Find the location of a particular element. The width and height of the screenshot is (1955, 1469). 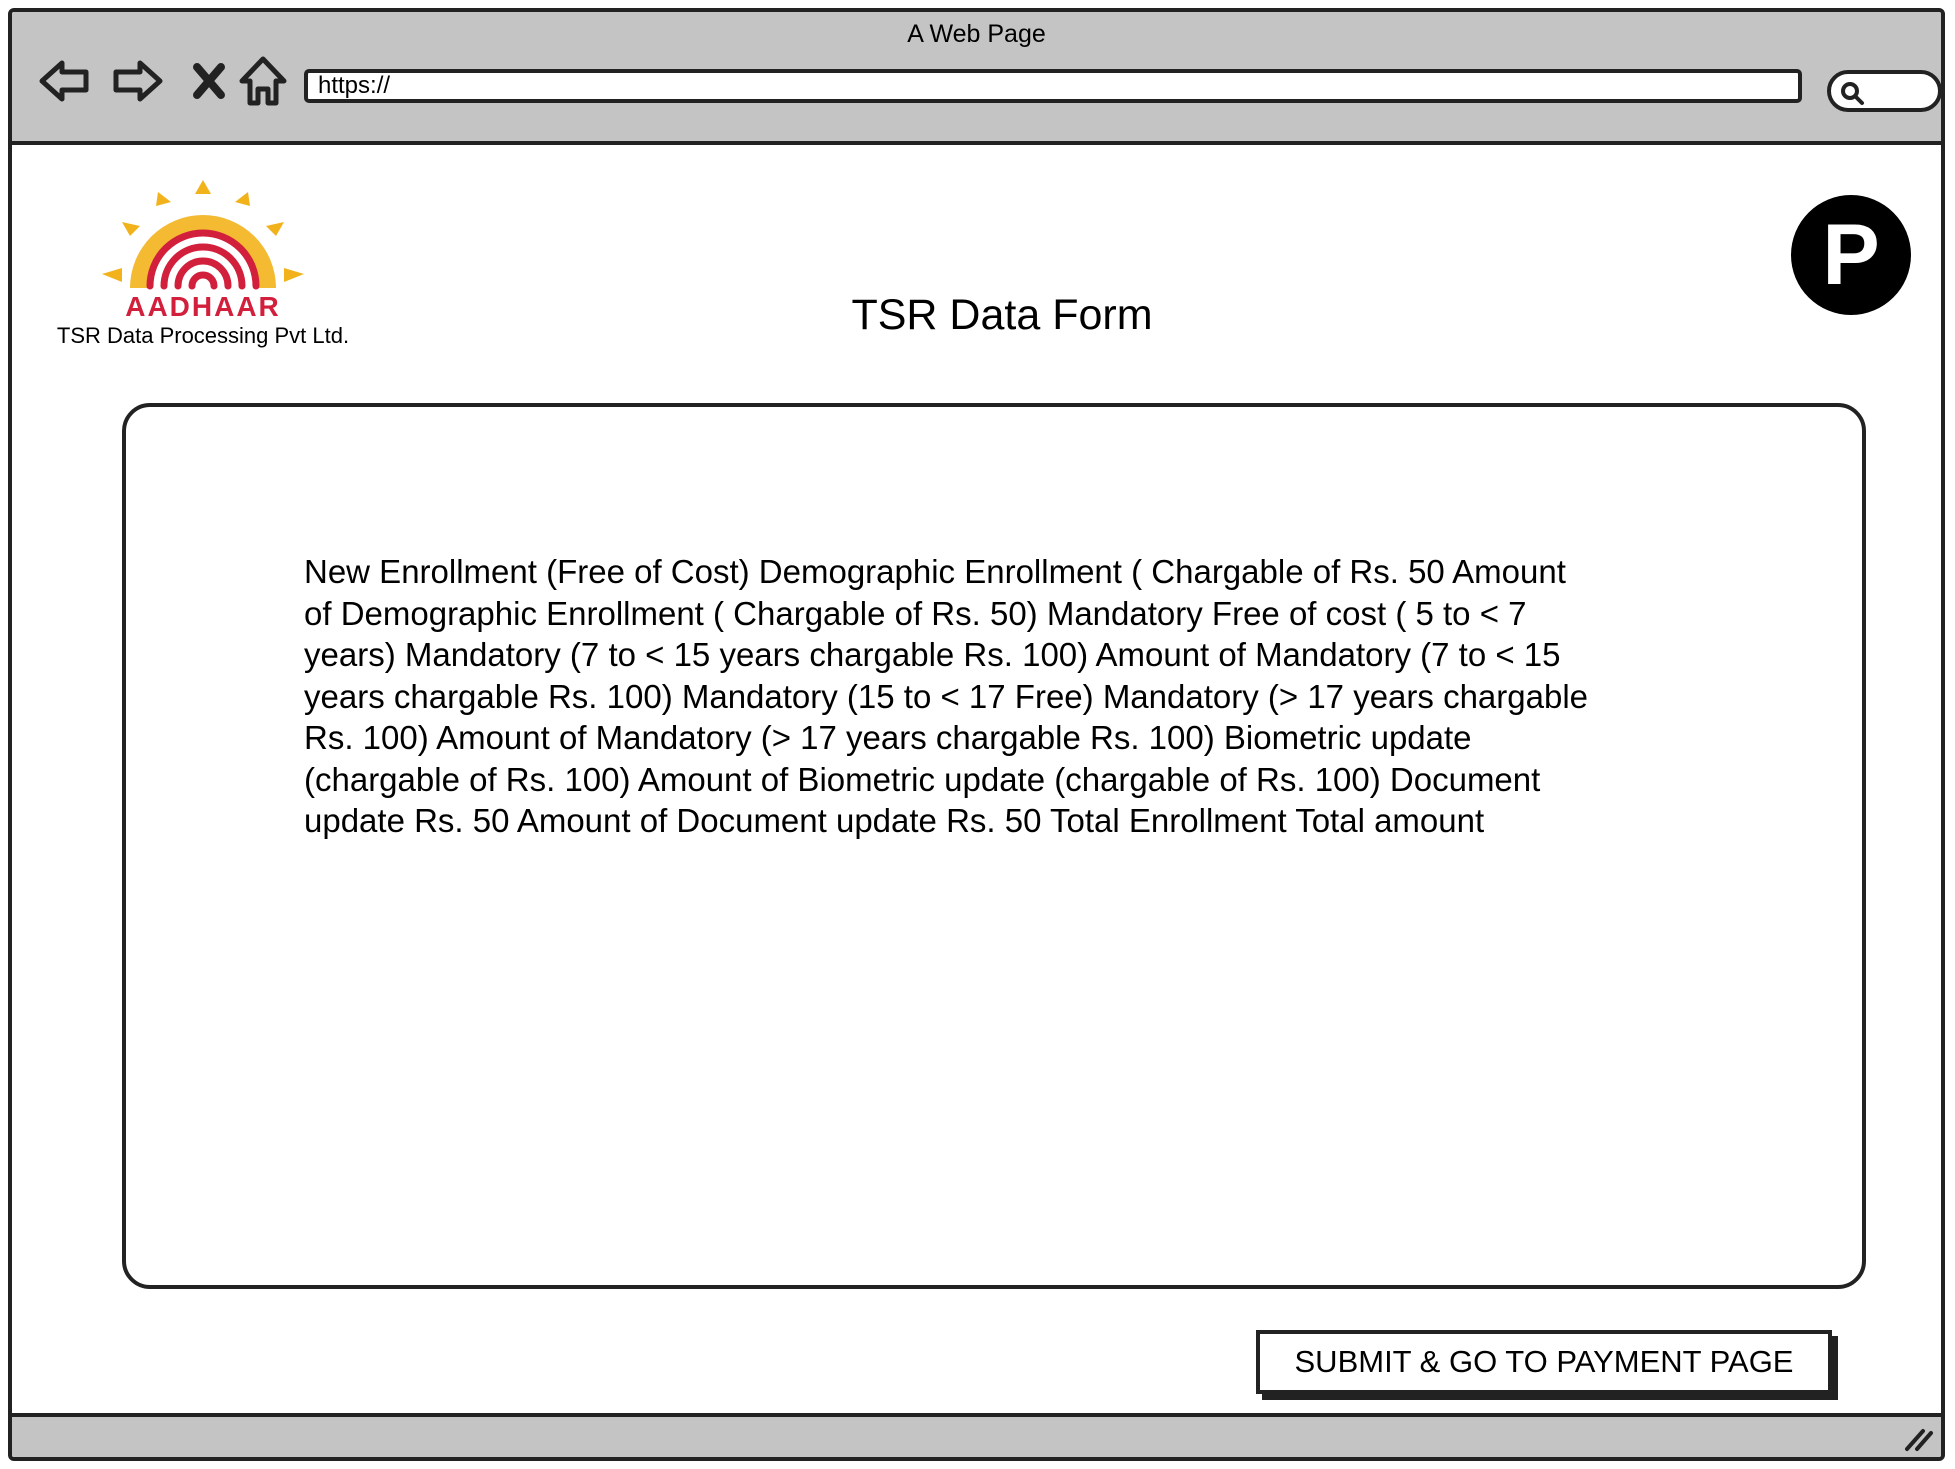

search-icon is located at coordinates (1852, 93).